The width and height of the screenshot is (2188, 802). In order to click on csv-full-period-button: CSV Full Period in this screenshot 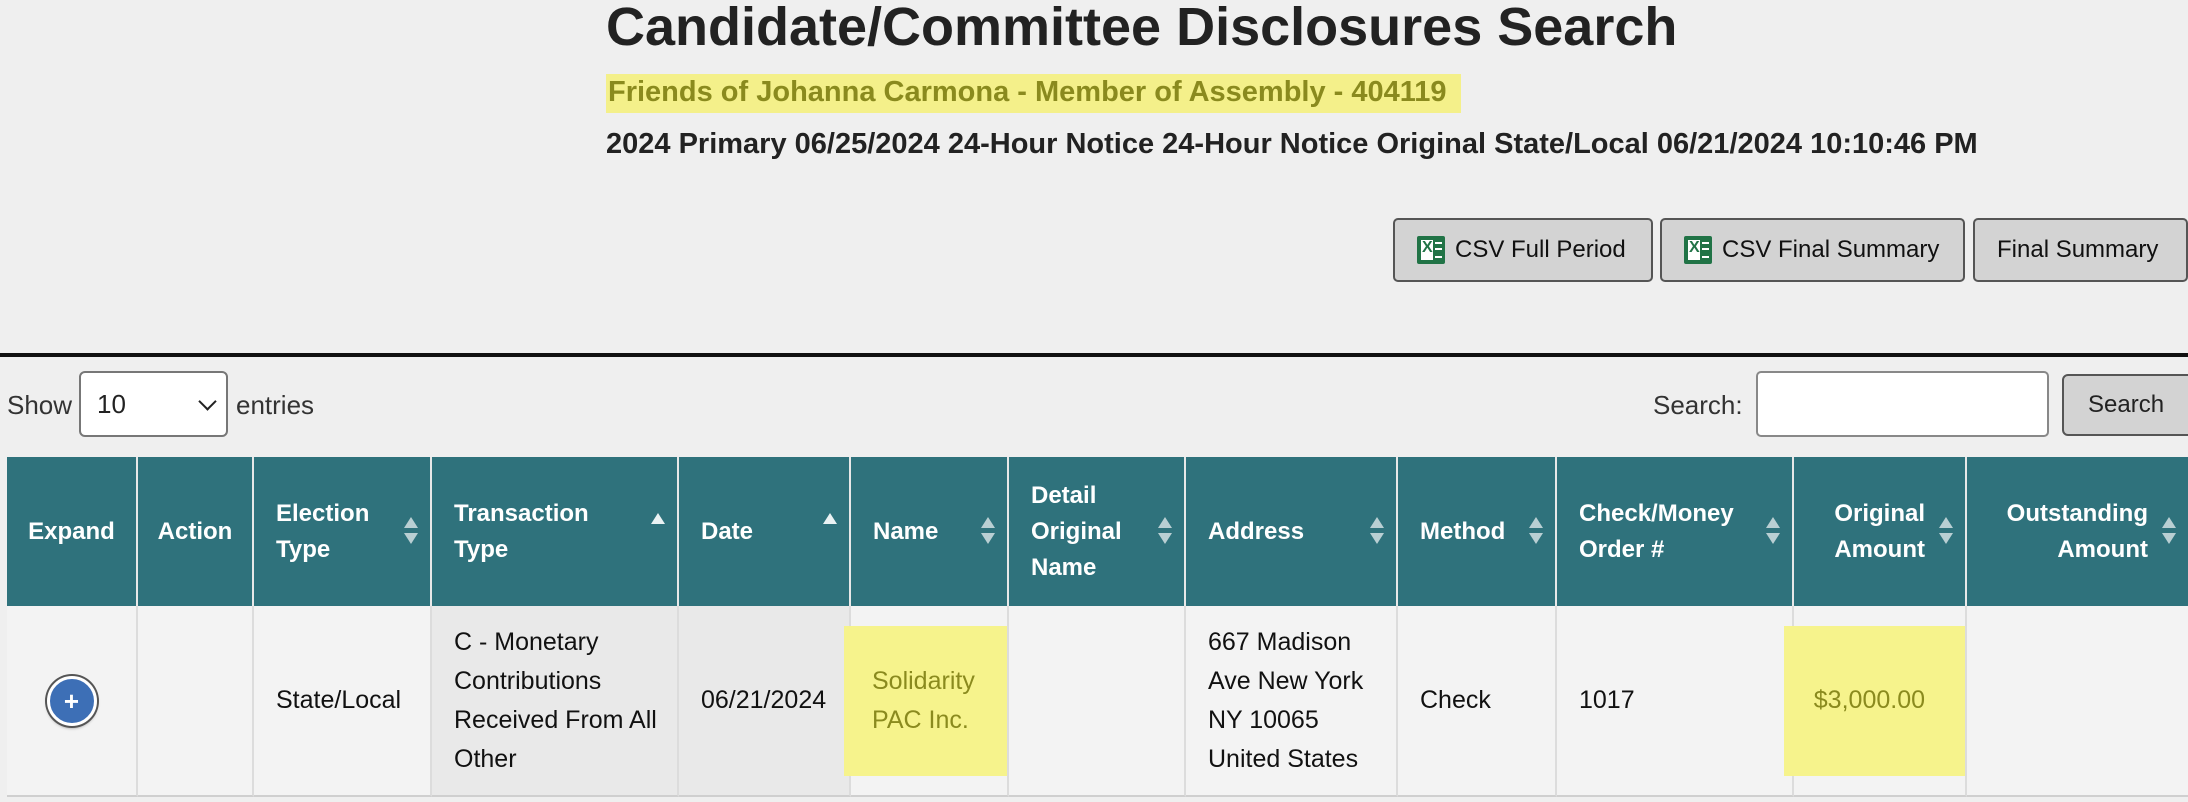, I will do `click(1523, 250)`.